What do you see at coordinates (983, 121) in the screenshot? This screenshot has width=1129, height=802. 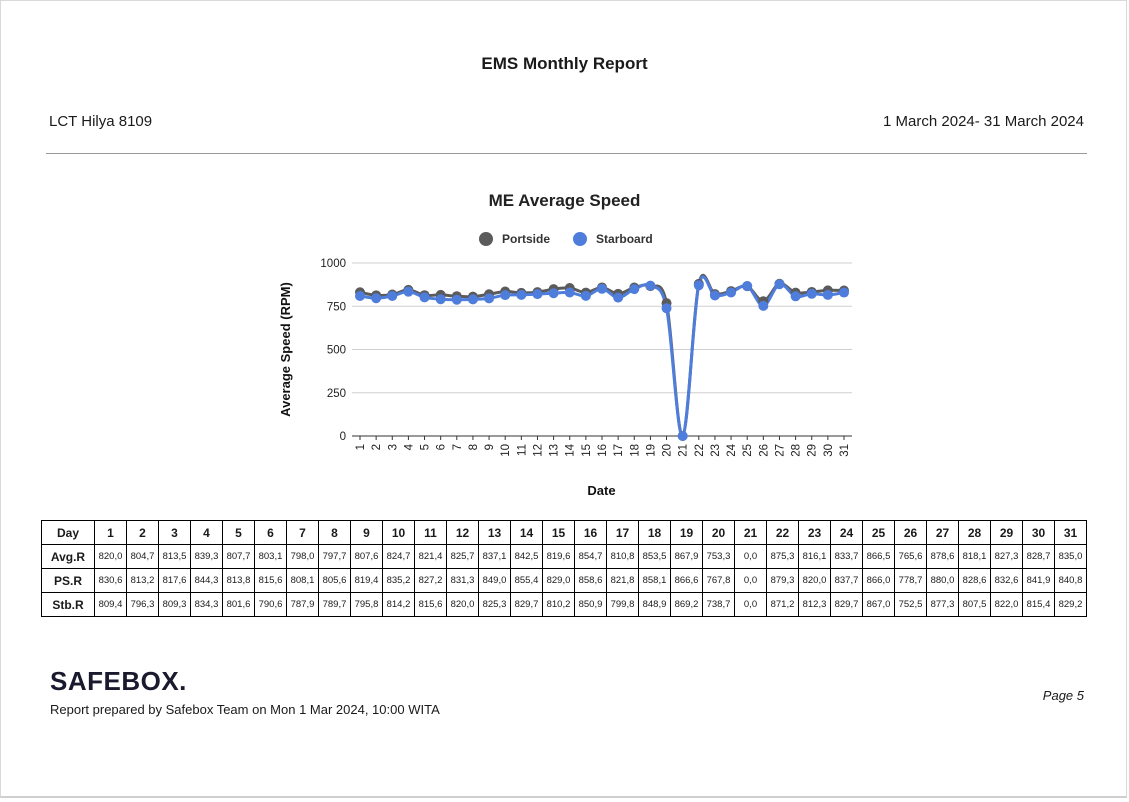 I see `date-range: 1 March 2024- 31 March 2024` at bounding box center [983, 121].